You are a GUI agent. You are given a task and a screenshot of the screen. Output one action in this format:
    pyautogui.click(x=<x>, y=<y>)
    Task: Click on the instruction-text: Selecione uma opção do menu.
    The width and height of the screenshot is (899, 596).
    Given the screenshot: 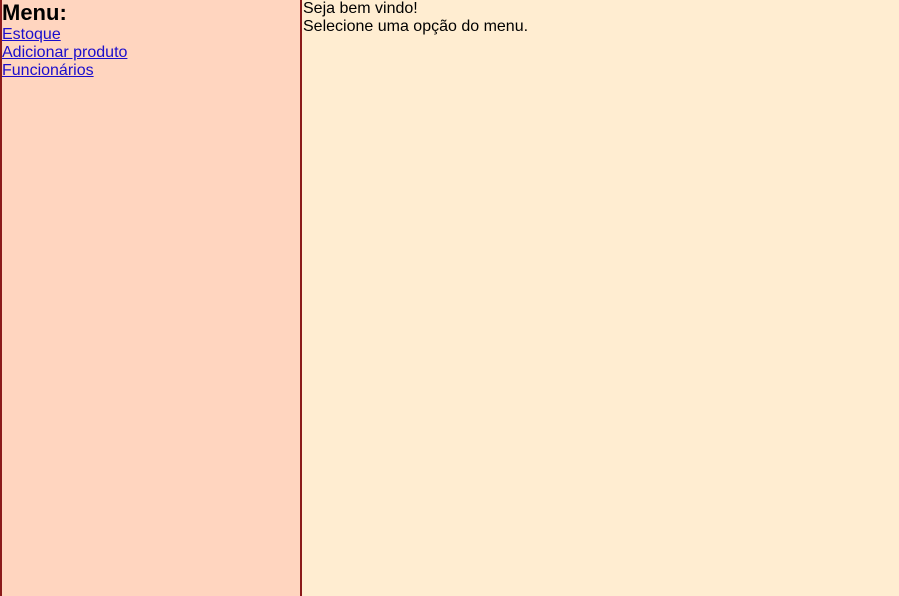 What is the action you would take?
    pyautogui.click(x=416, y=26)
    